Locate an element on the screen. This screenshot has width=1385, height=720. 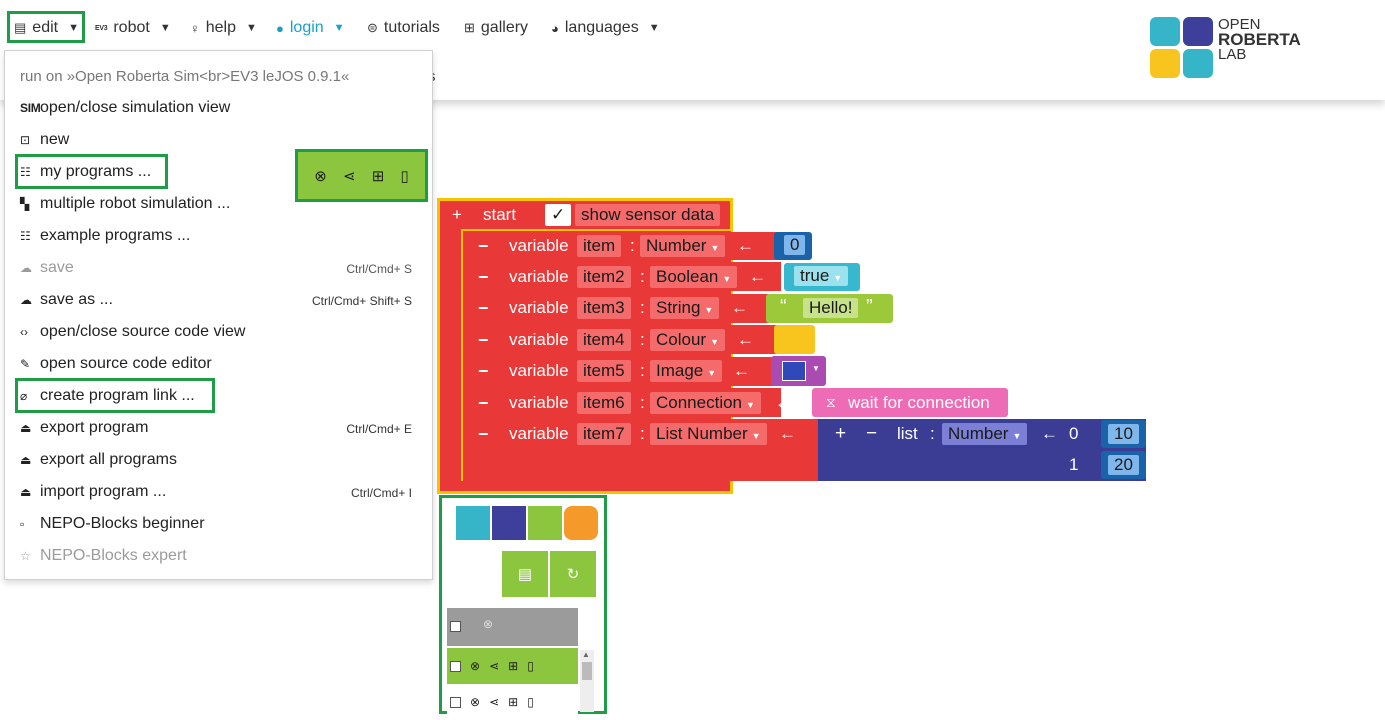
type-dropdown: List Number ▼ is located at coordinates (708, 434).